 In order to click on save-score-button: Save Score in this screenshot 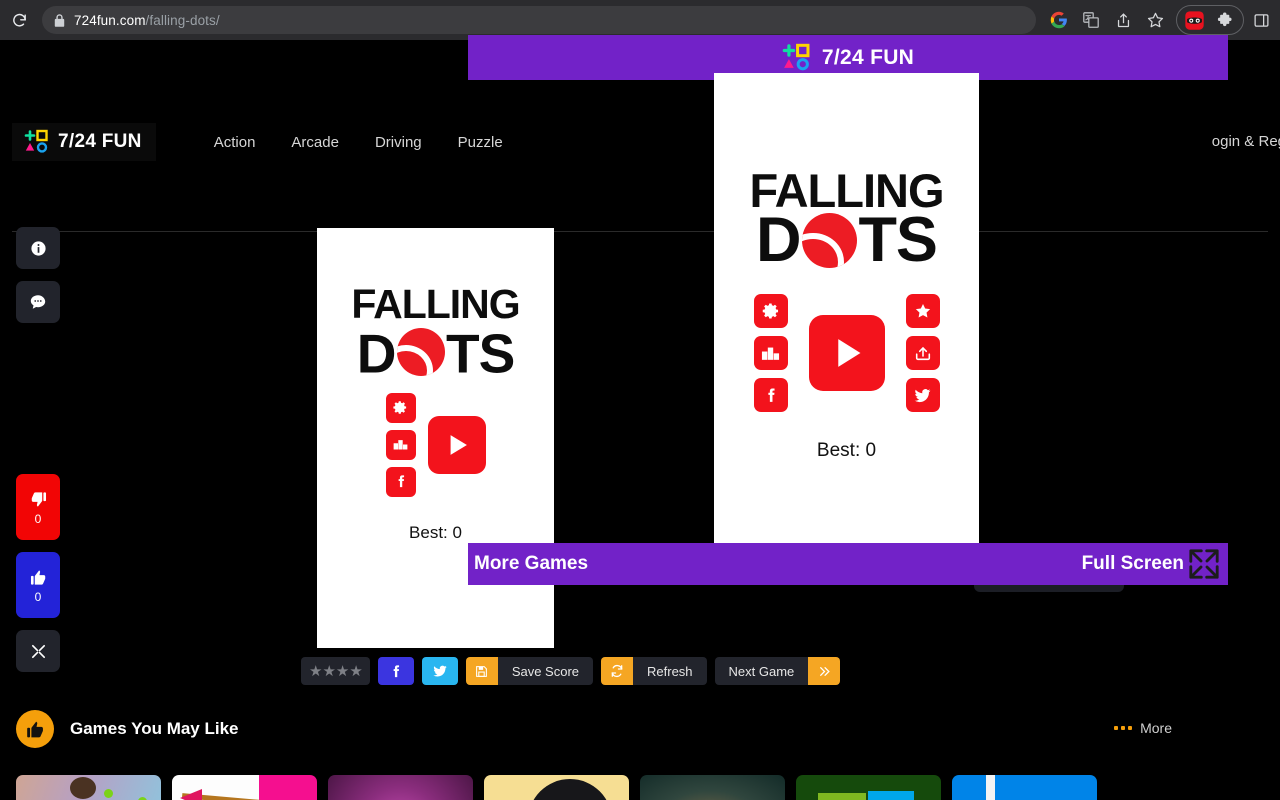, I will do `click(529, 671)`.